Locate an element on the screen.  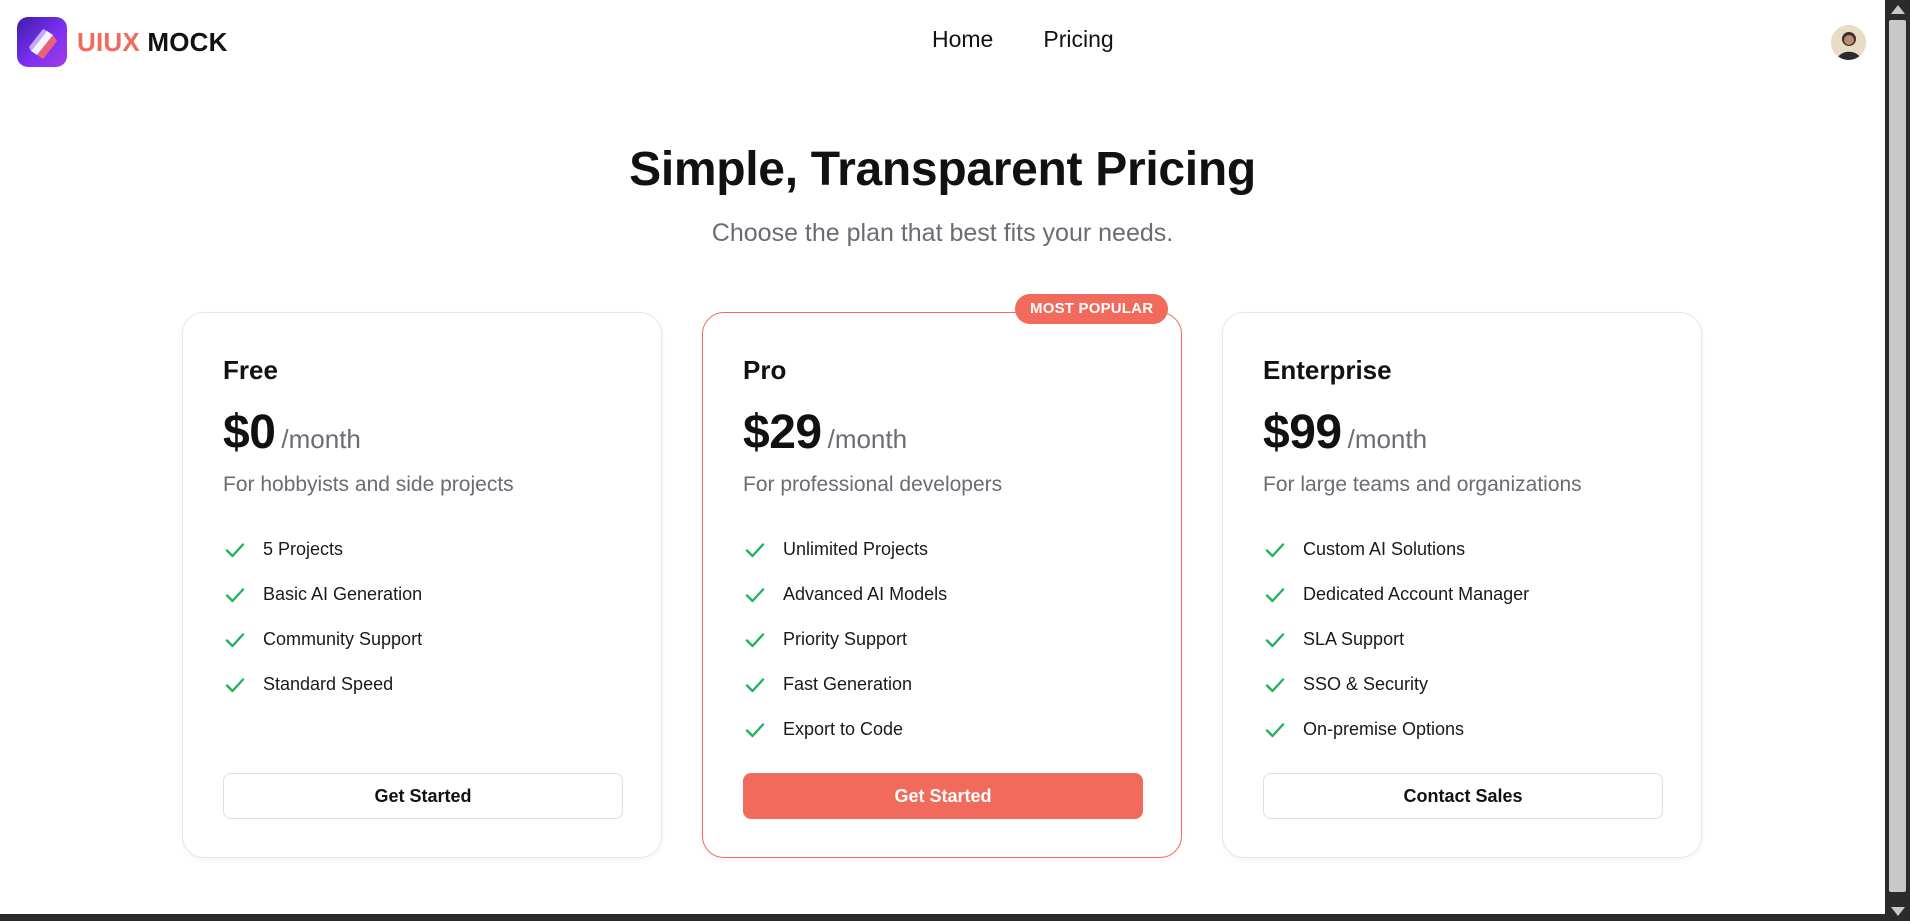
uiux-logo-icon is located at coordinates (42, 42).